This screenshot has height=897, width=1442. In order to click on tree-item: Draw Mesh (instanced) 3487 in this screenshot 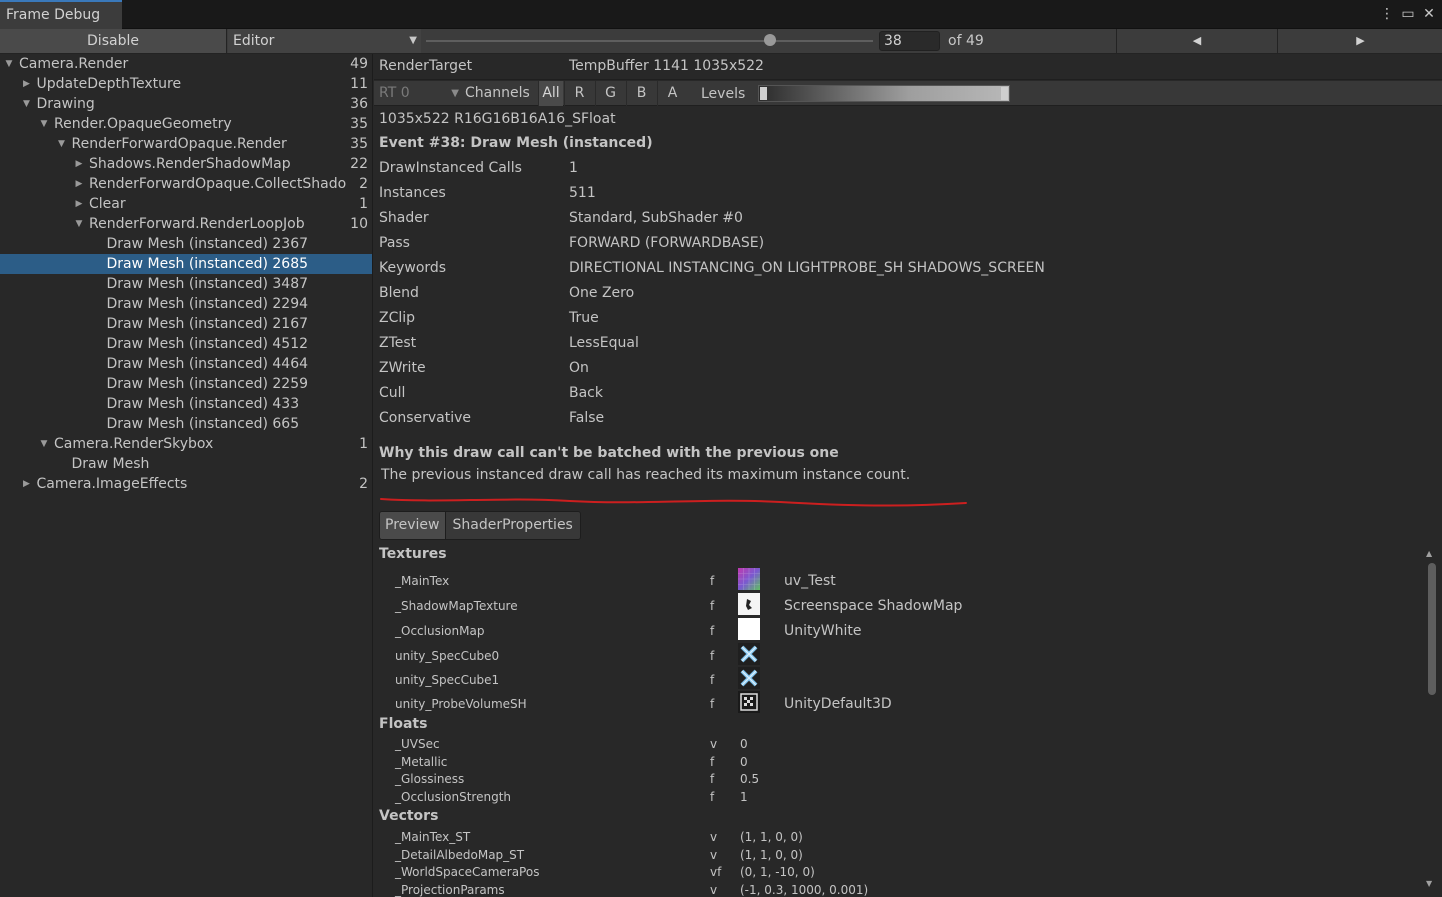, I will do `click(186, 284)`.